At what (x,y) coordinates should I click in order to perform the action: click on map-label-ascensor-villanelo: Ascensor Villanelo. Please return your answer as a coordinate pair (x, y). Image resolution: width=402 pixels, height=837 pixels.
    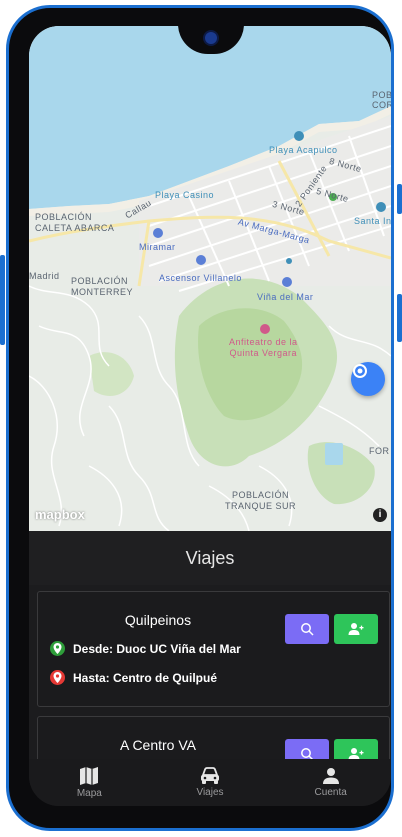
    Looking at the image, I should click on (200, 278).